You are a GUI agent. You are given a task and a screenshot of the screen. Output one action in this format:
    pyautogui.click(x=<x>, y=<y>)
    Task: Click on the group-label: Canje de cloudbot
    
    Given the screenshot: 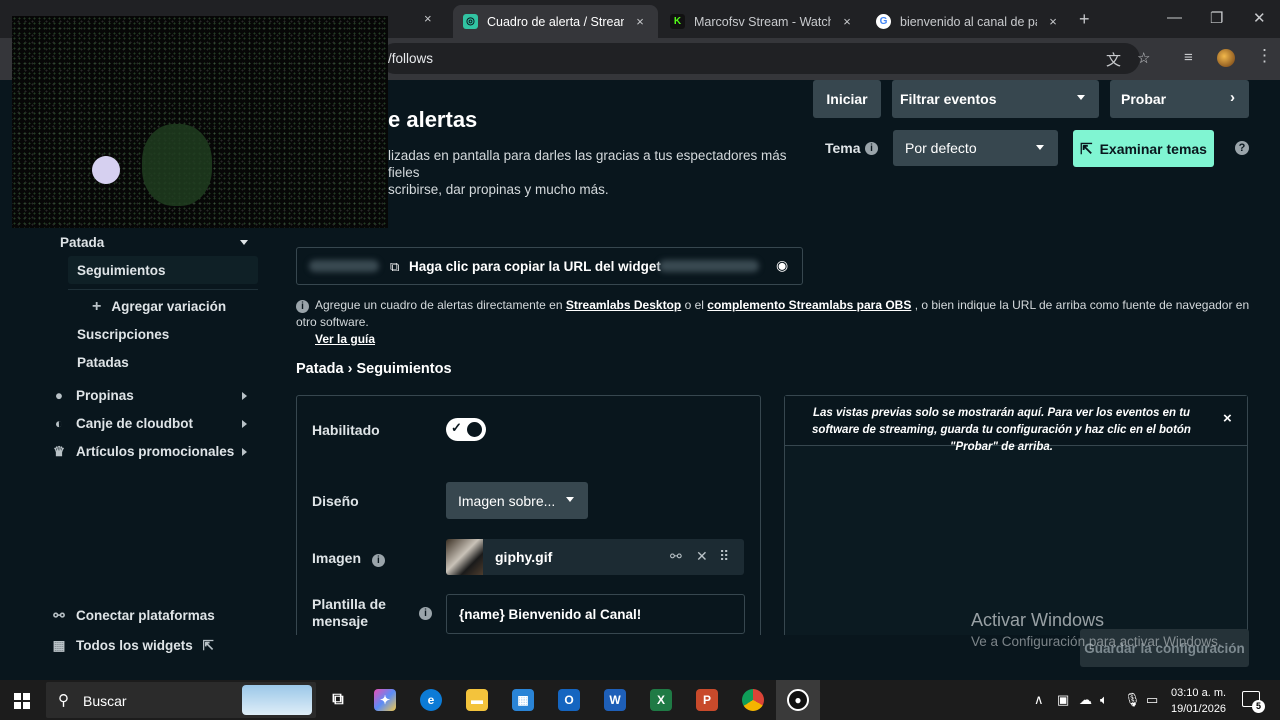 What is the action you would take?
    pyautogui.click(x=135, y=423)
    